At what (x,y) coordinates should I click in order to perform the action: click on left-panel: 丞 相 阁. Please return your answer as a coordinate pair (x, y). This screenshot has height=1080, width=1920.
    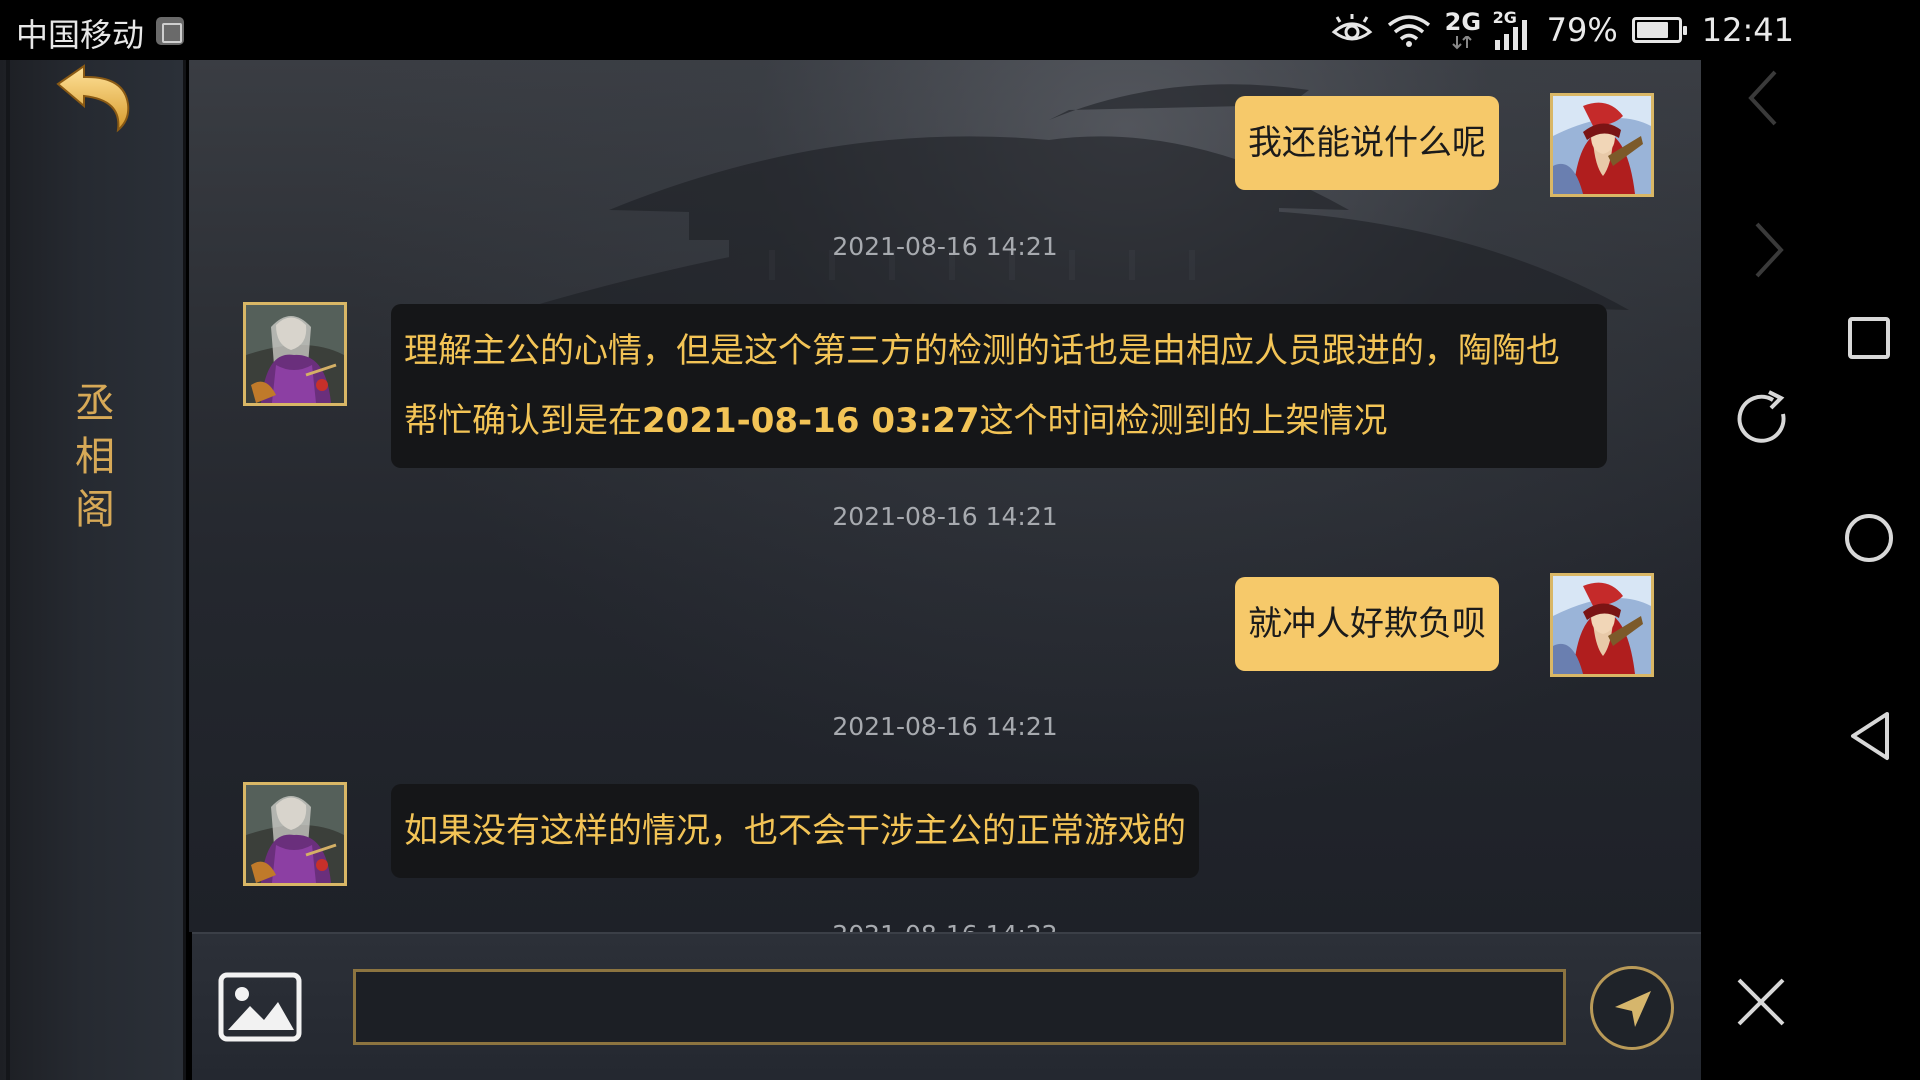
    Looking at the image, I should click on (93, 570).